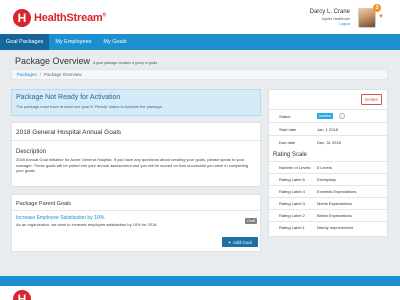 The image size is (400, 300). Describe the element at coordinates (73, 42) in the screenshot. I see `nav-my-employees: My Employees` at that location.